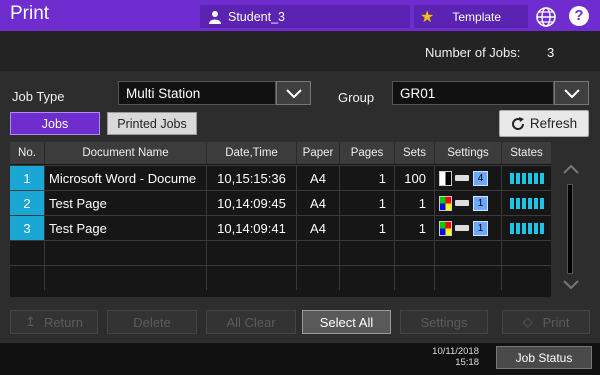  I want to click on clock: 10/11/2018 15:18, so click(448, 357).